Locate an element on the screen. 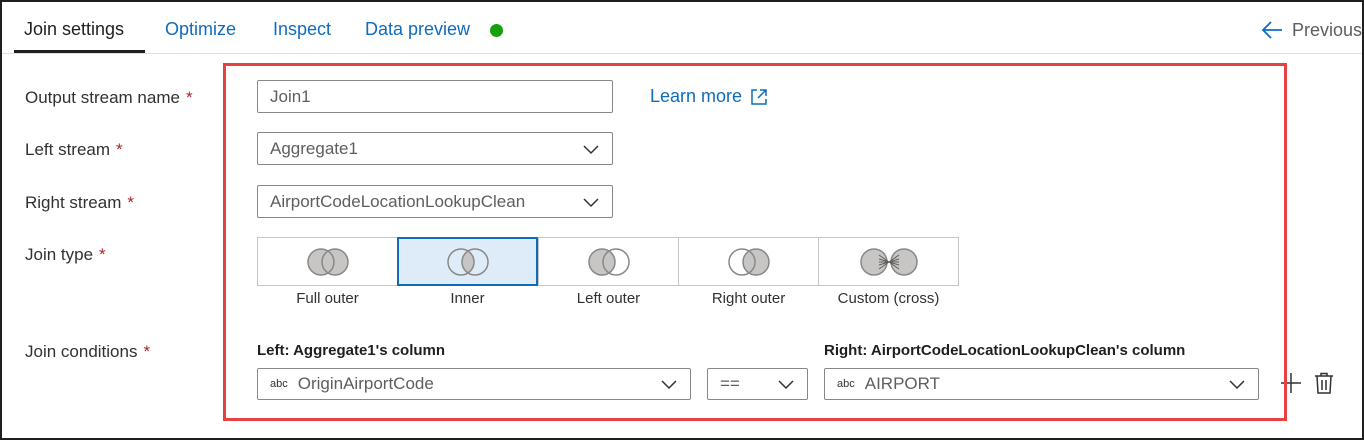 The image size is (1364, 440). right-stream-dropdown: AirportCodeLocationLookupClean is located at coordinates (435, 201).